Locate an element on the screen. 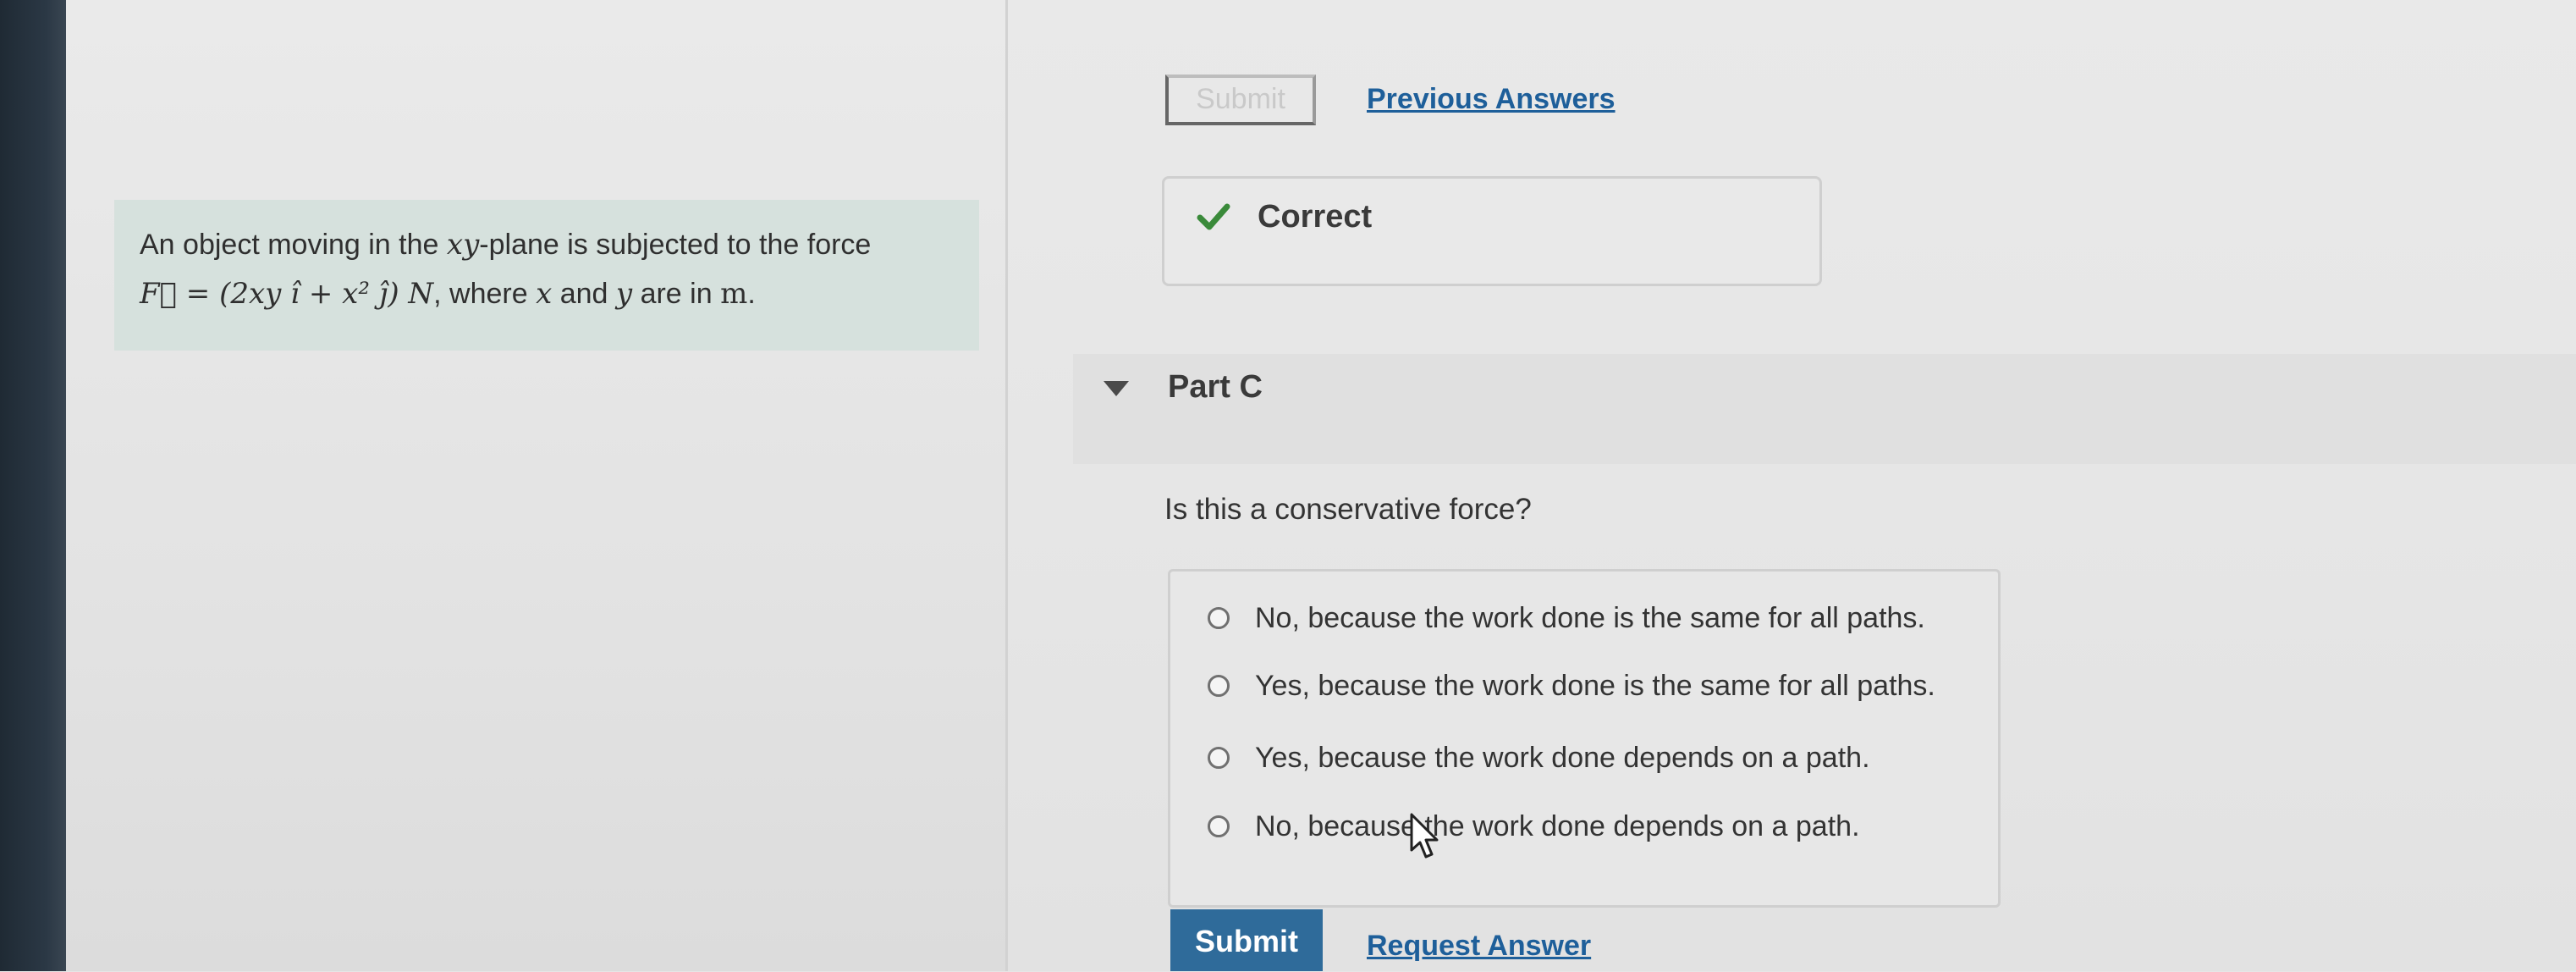 This screenshot has width=2576, height=972. previous-submit-button-disabled: Submit is located at coordinates (1240, 100).